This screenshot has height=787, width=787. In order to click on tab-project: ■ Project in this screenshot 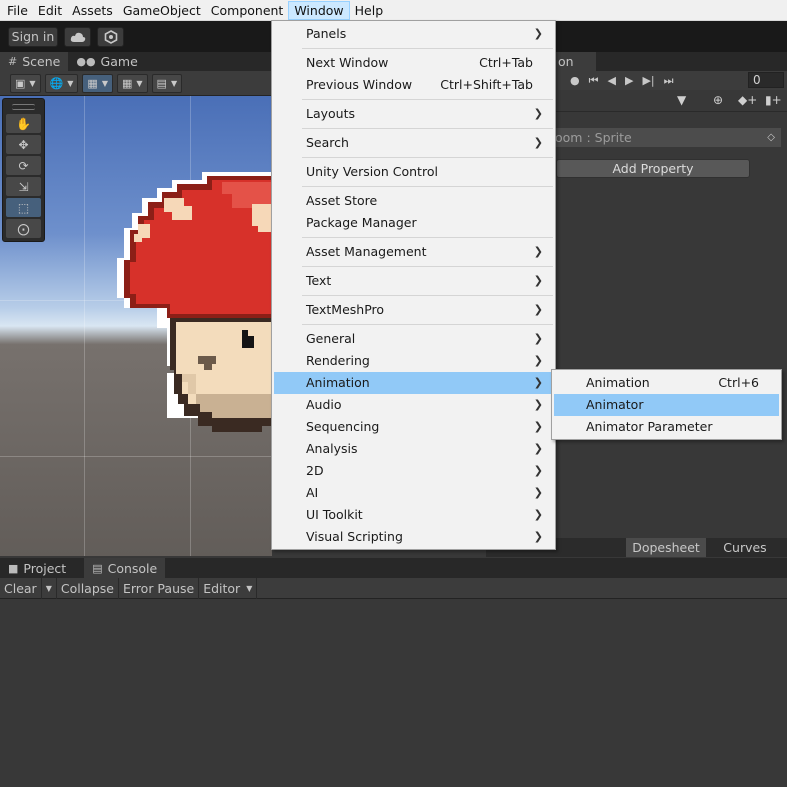, I will do `click(37, 568)`.